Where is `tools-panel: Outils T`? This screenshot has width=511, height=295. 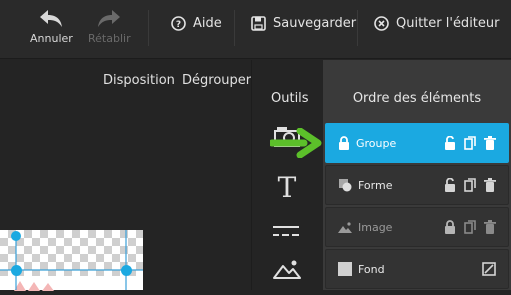 tools-panel: Outils T is located at coordinates (287, 175).